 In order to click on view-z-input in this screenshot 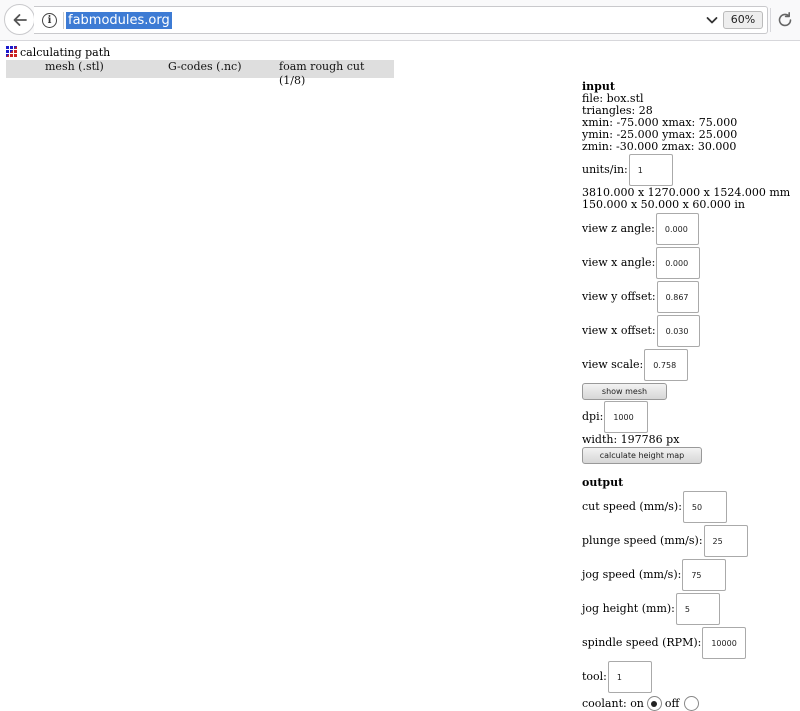, I will do `click(677, 229)`.